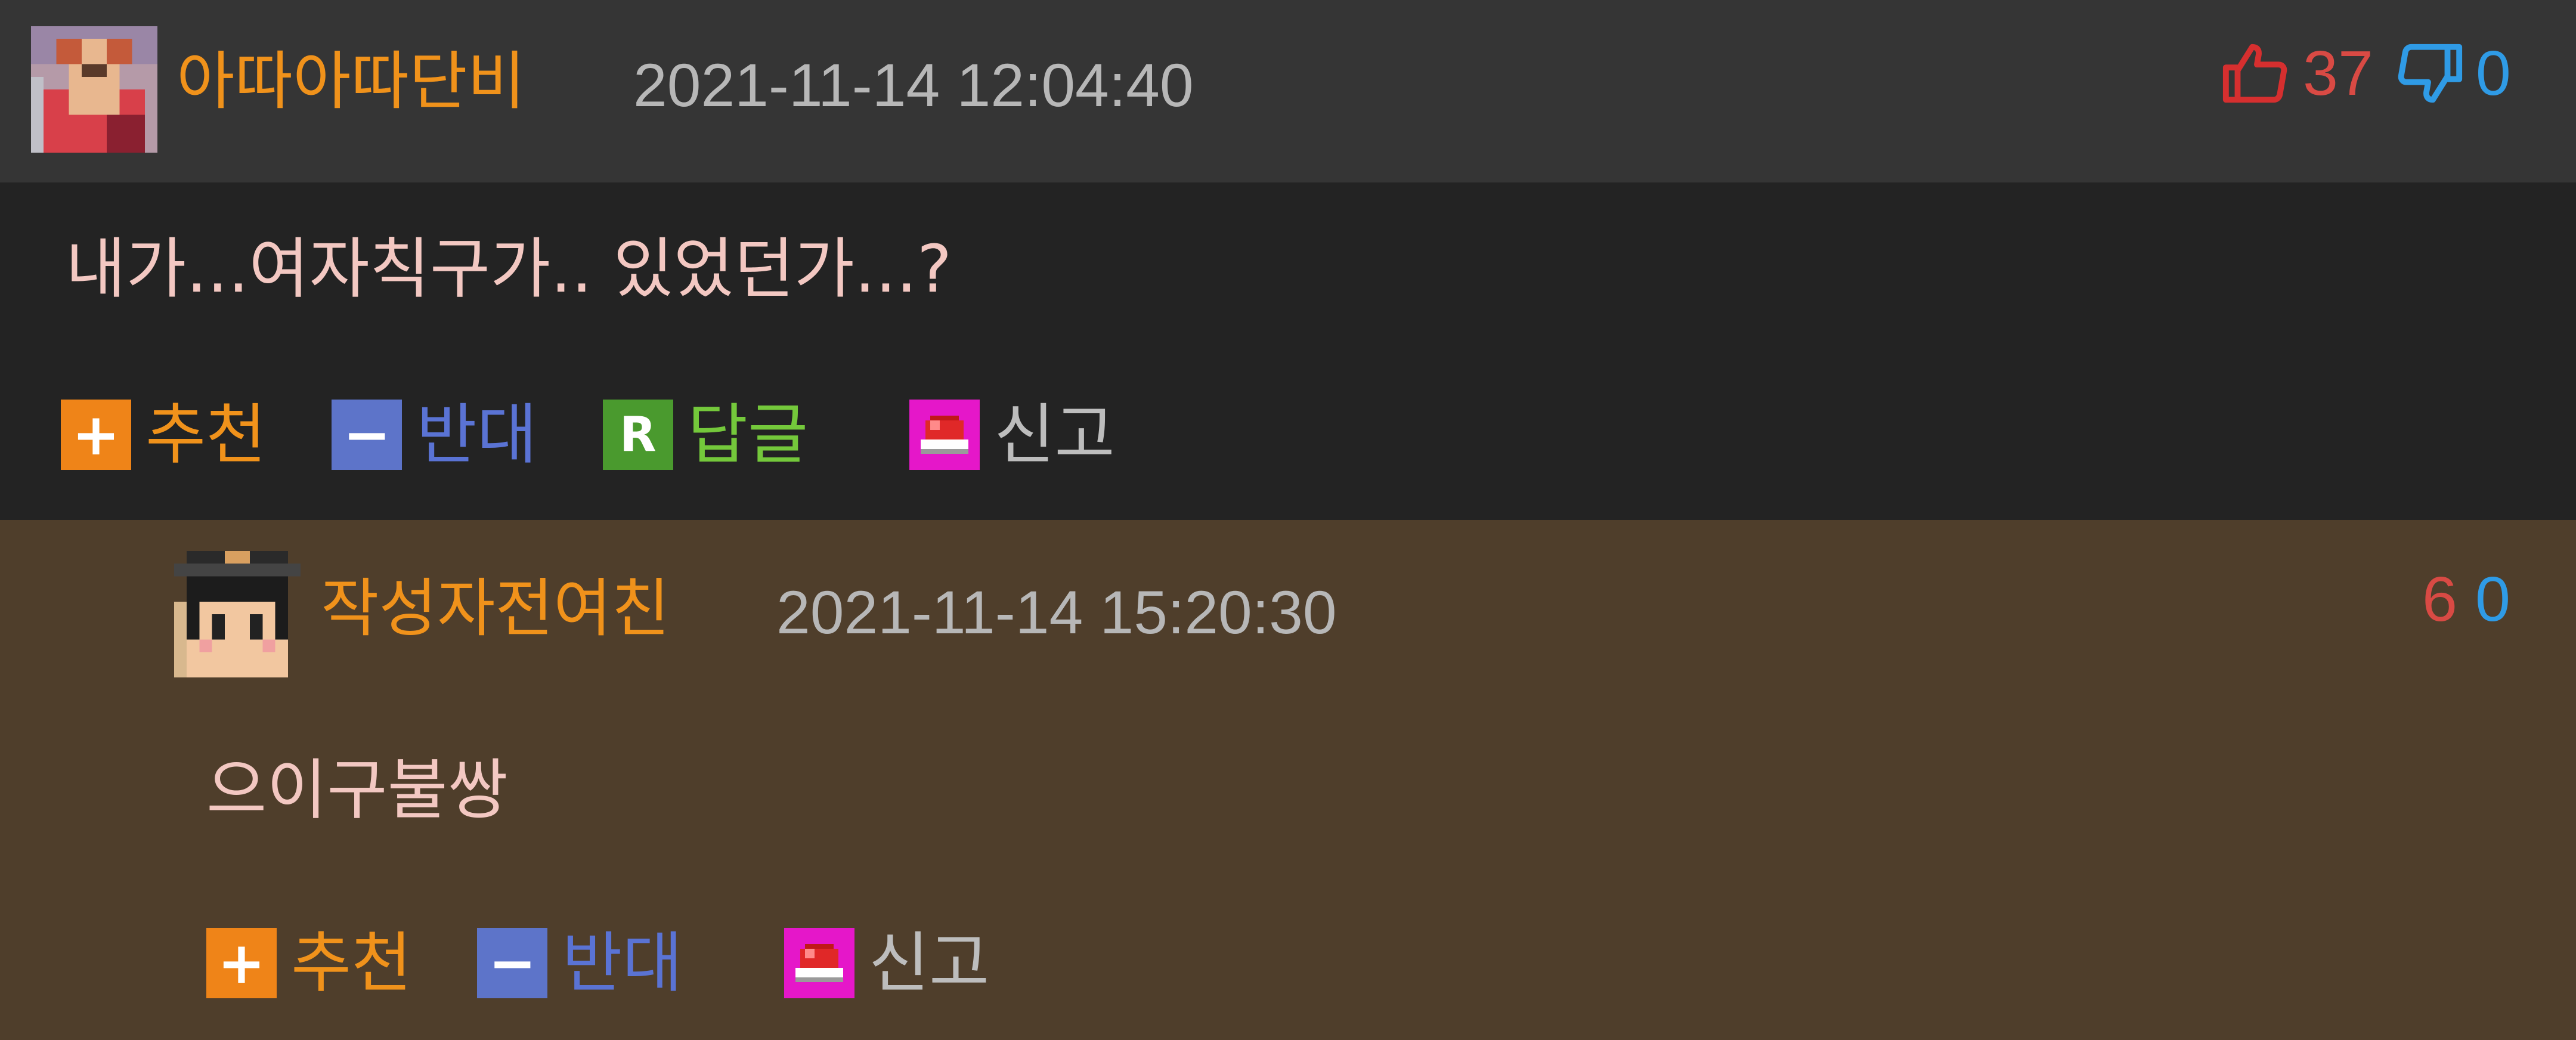 This screenshot has width=2576, height=1040. What do you see at coordinates (2440, 599) in the screenshot?
I see `reply-upvote-count: 6` at bounding box center [2440, 599].